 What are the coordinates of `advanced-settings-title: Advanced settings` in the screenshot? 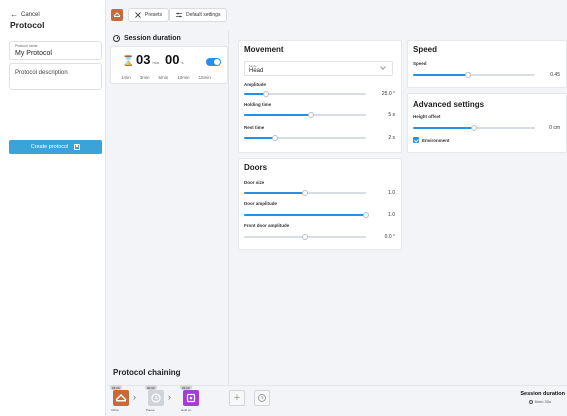 It's located at (449, 104).